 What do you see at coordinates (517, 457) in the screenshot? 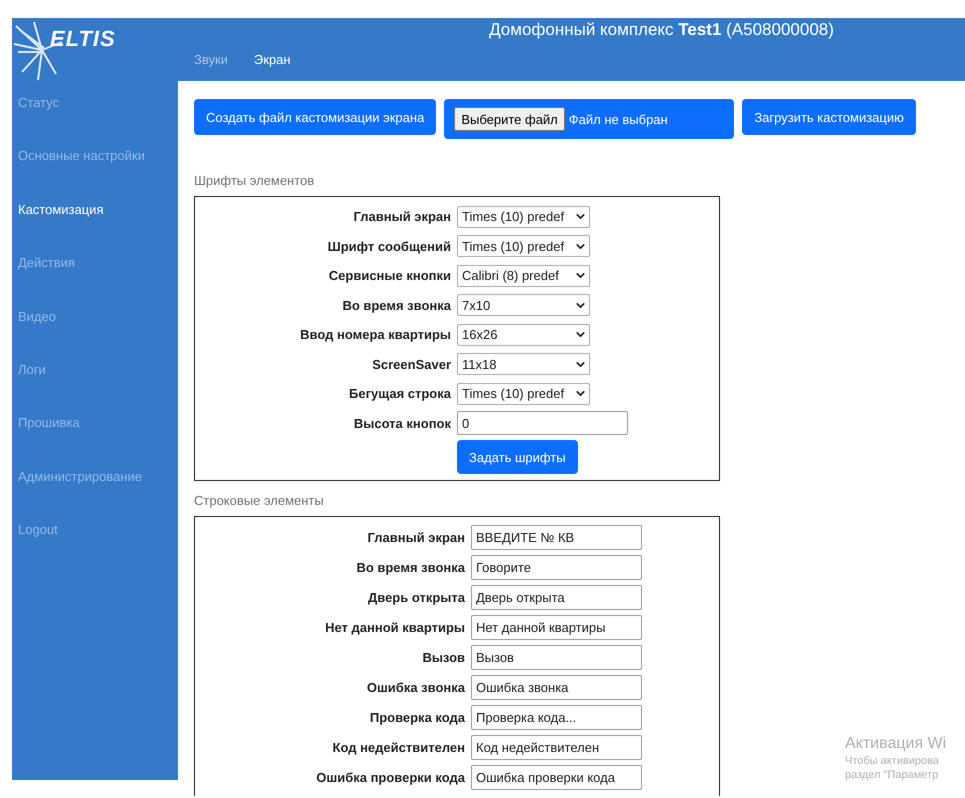
I see `set-fonts-button: Задать шрифты` at bounding box center [517, 457].